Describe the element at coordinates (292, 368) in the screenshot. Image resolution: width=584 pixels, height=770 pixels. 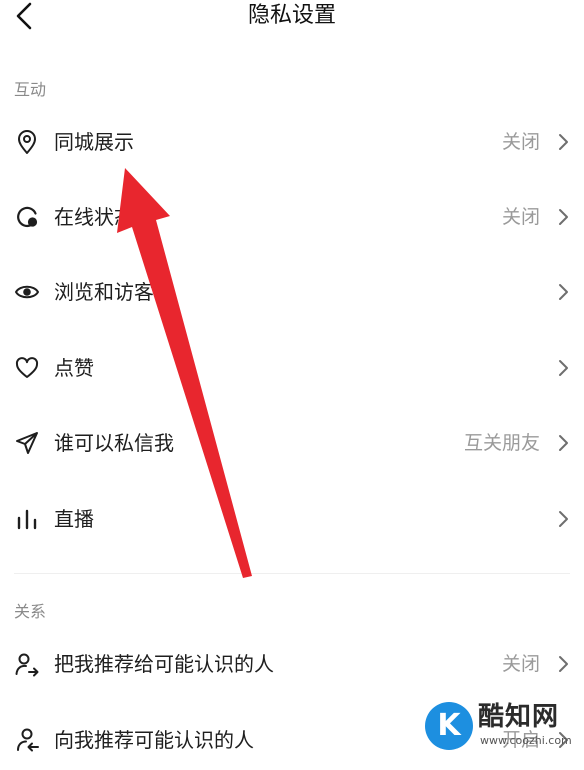
I see `setting-row-likes: 点赞` at that location.